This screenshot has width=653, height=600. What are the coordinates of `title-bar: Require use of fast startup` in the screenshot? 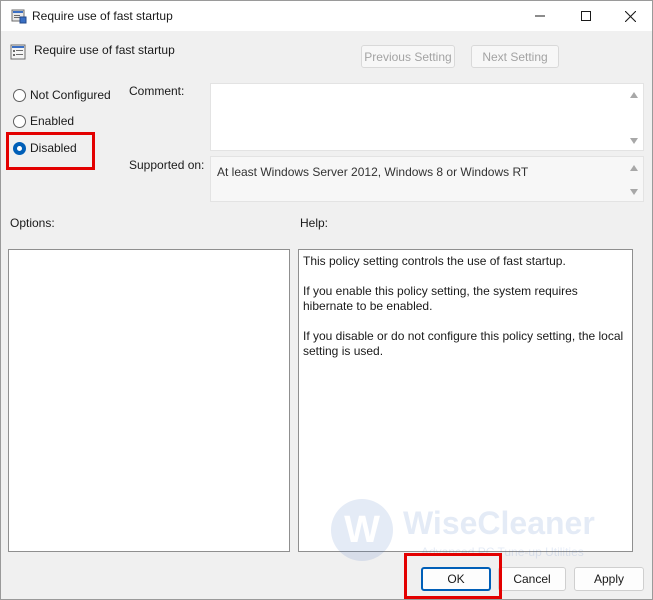 It's located at (326, 16).